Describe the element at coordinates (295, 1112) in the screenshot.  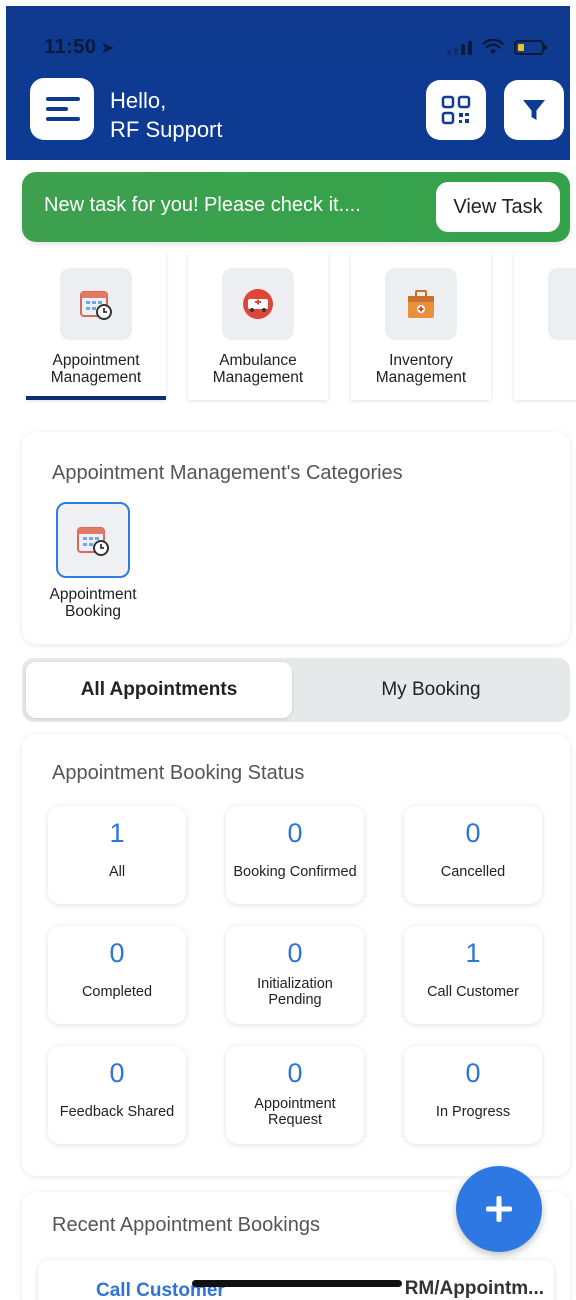
I see `status-label: Appointment Request` at that location.